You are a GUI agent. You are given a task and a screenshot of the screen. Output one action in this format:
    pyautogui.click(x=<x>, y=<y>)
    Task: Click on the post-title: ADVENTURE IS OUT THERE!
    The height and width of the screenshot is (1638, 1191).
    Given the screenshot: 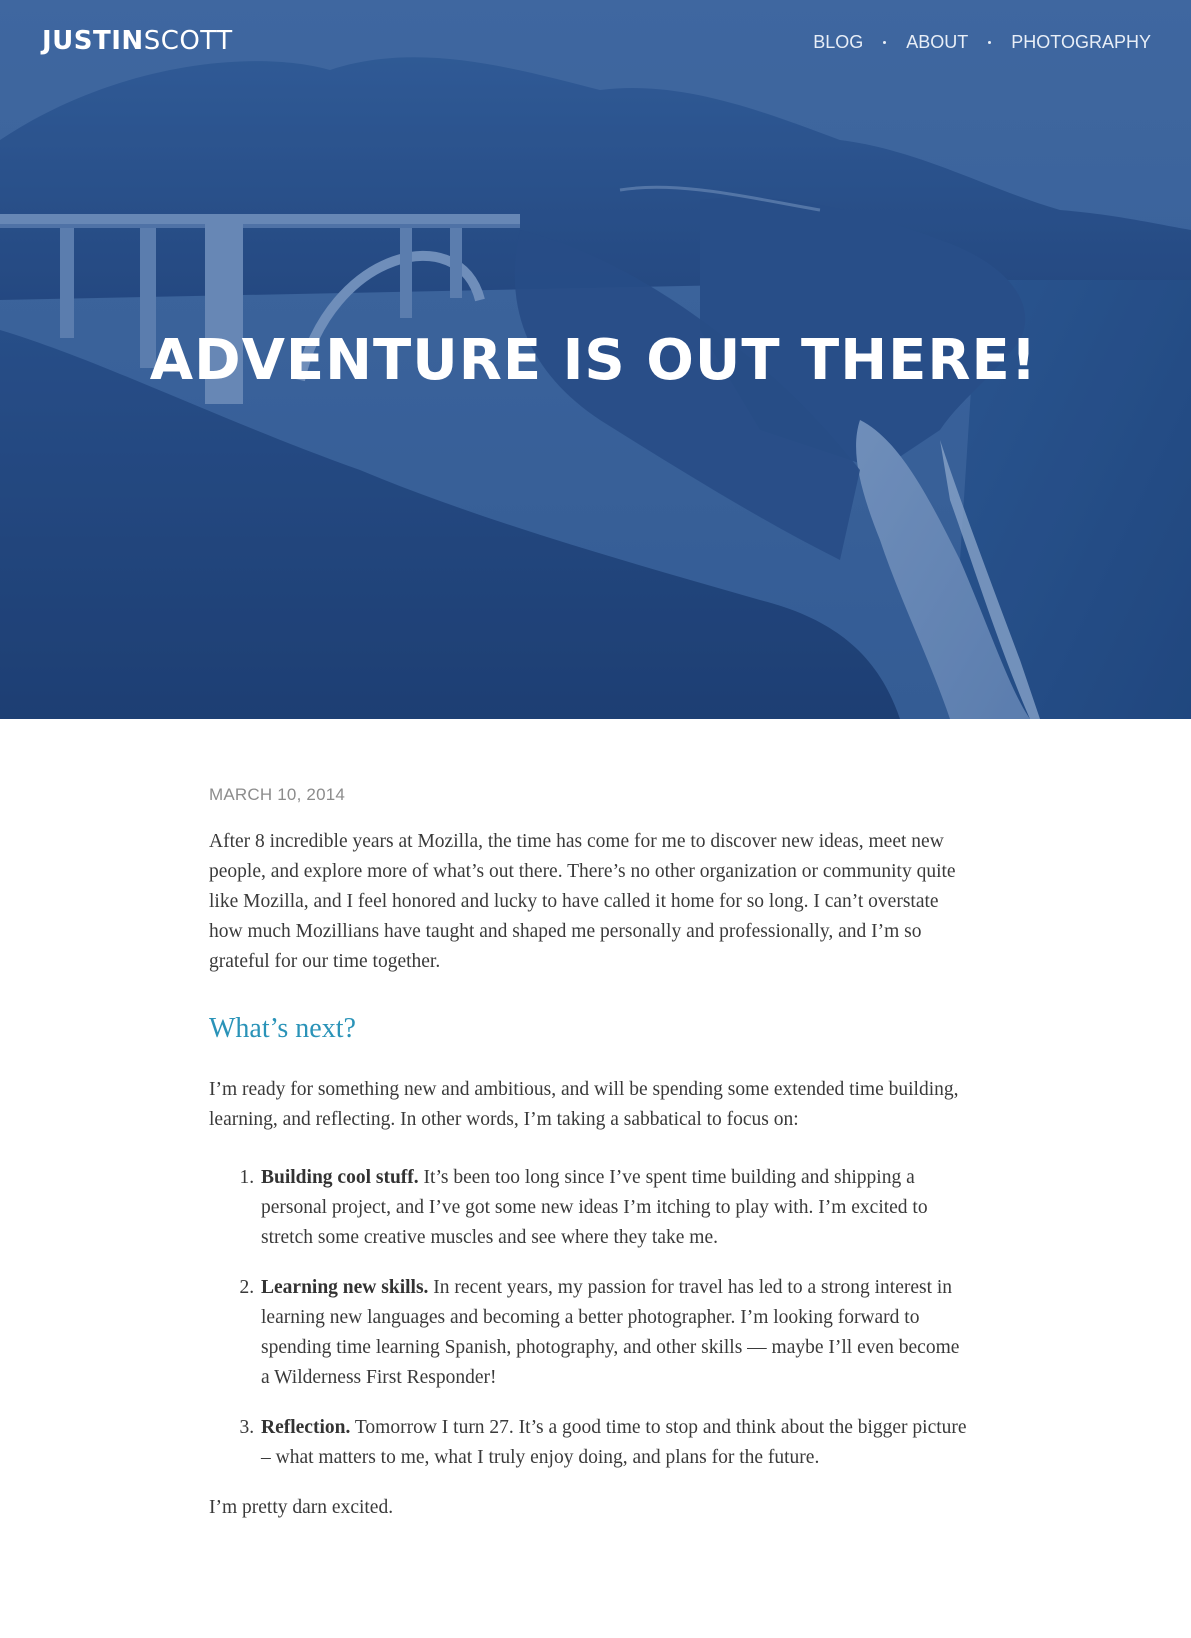 What is the action you would take?
    pyautogui.click(x=593, y=360)
    